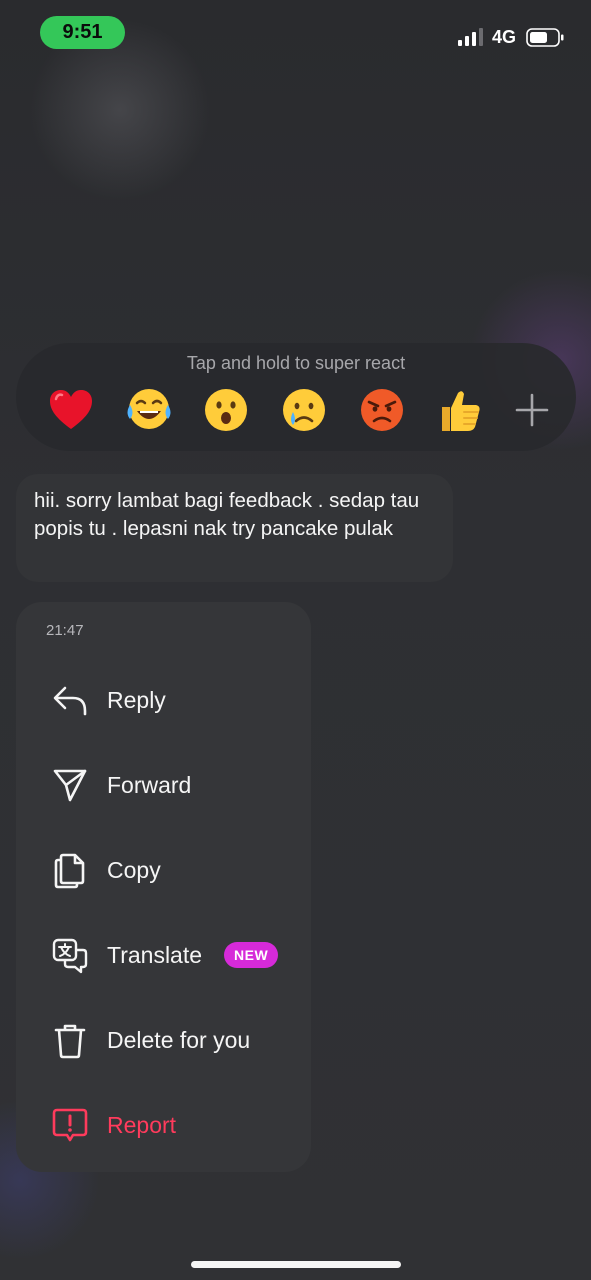  I want to click on home-indicator, so click(296, 1264).